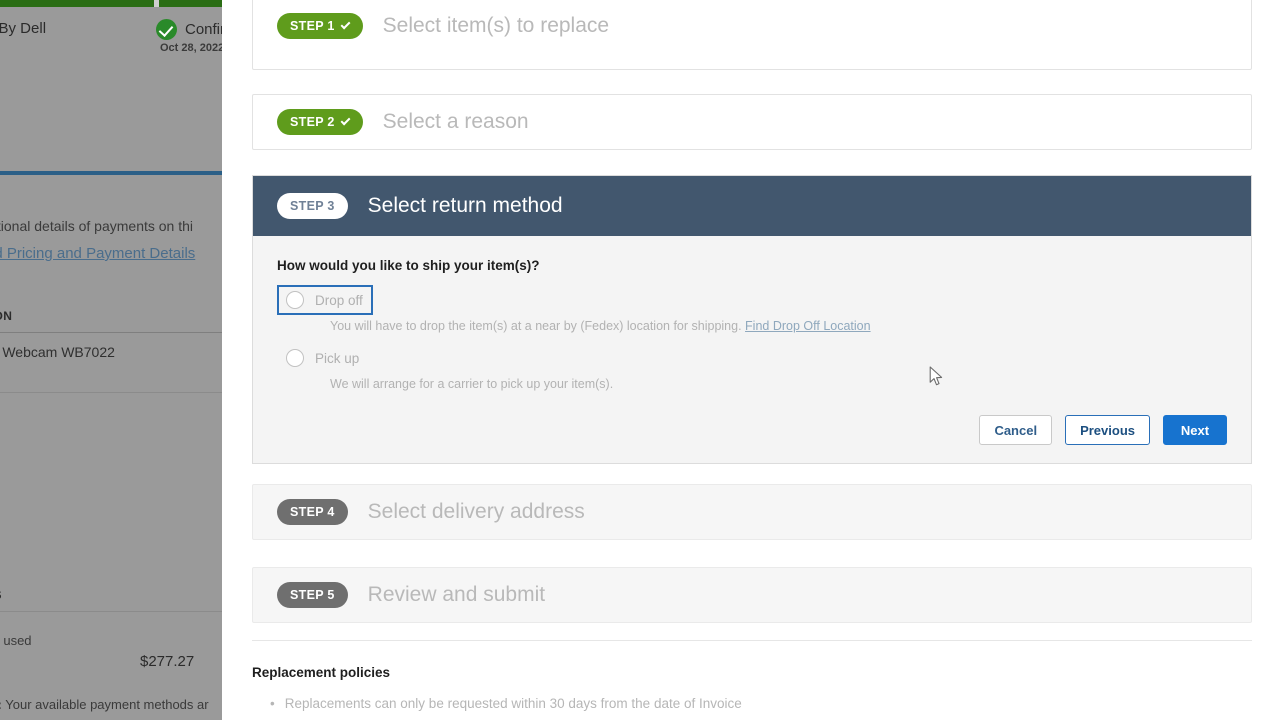 The image size is (1280, 720). I want to click on next-button: Next, so click(1195, 430).